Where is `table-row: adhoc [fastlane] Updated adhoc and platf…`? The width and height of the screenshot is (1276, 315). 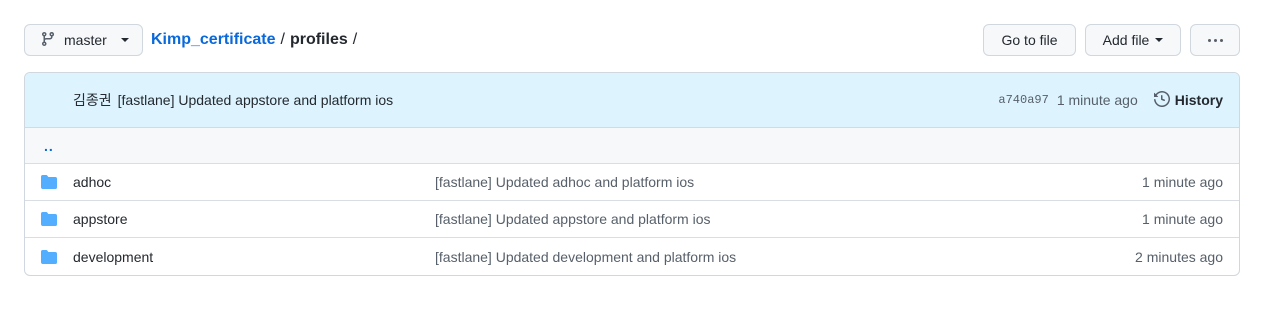 table-row: adhoc [fastlane] Updated adhoc and platf… is located at coordinates (632, 182).